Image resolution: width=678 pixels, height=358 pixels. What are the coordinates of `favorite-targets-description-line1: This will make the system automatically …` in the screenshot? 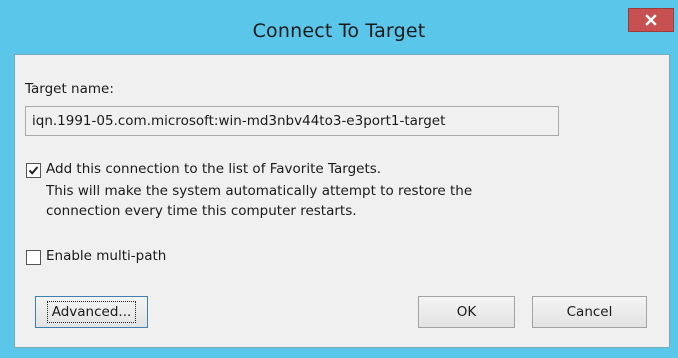 It's located at (259, 191).